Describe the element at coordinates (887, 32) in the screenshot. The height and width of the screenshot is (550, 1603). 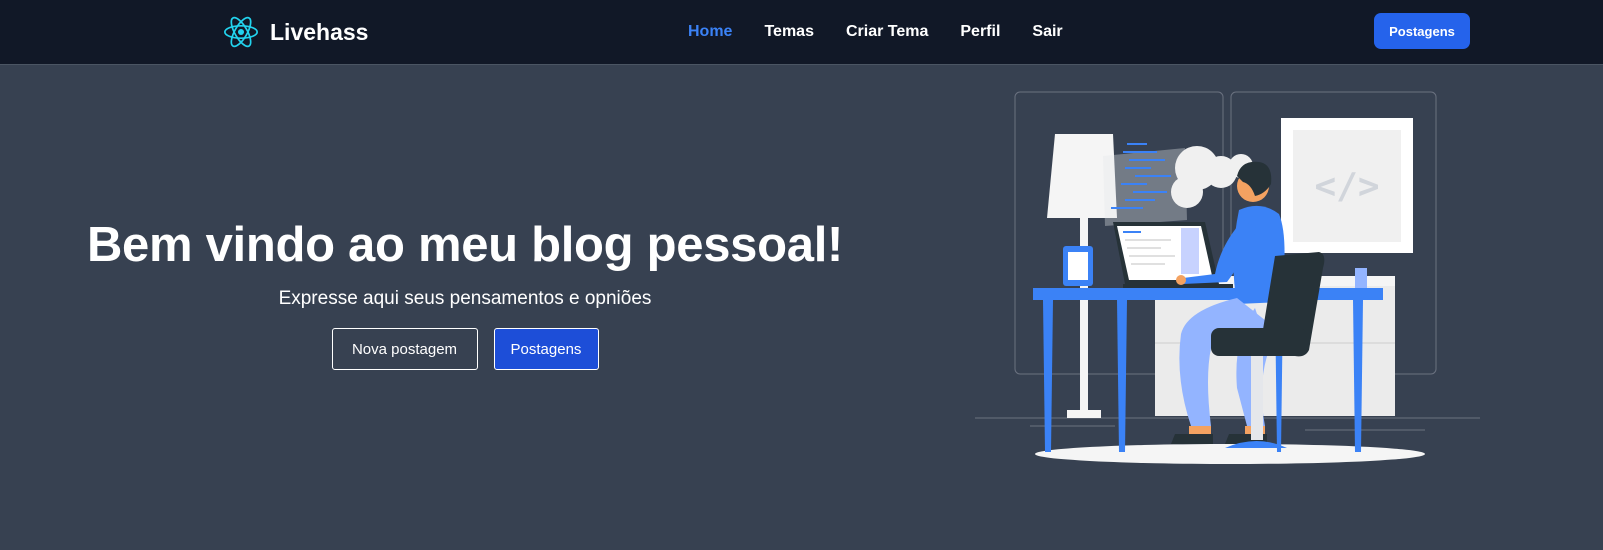
I see `nav-link-criar-tema: Criar Tema` at that location.